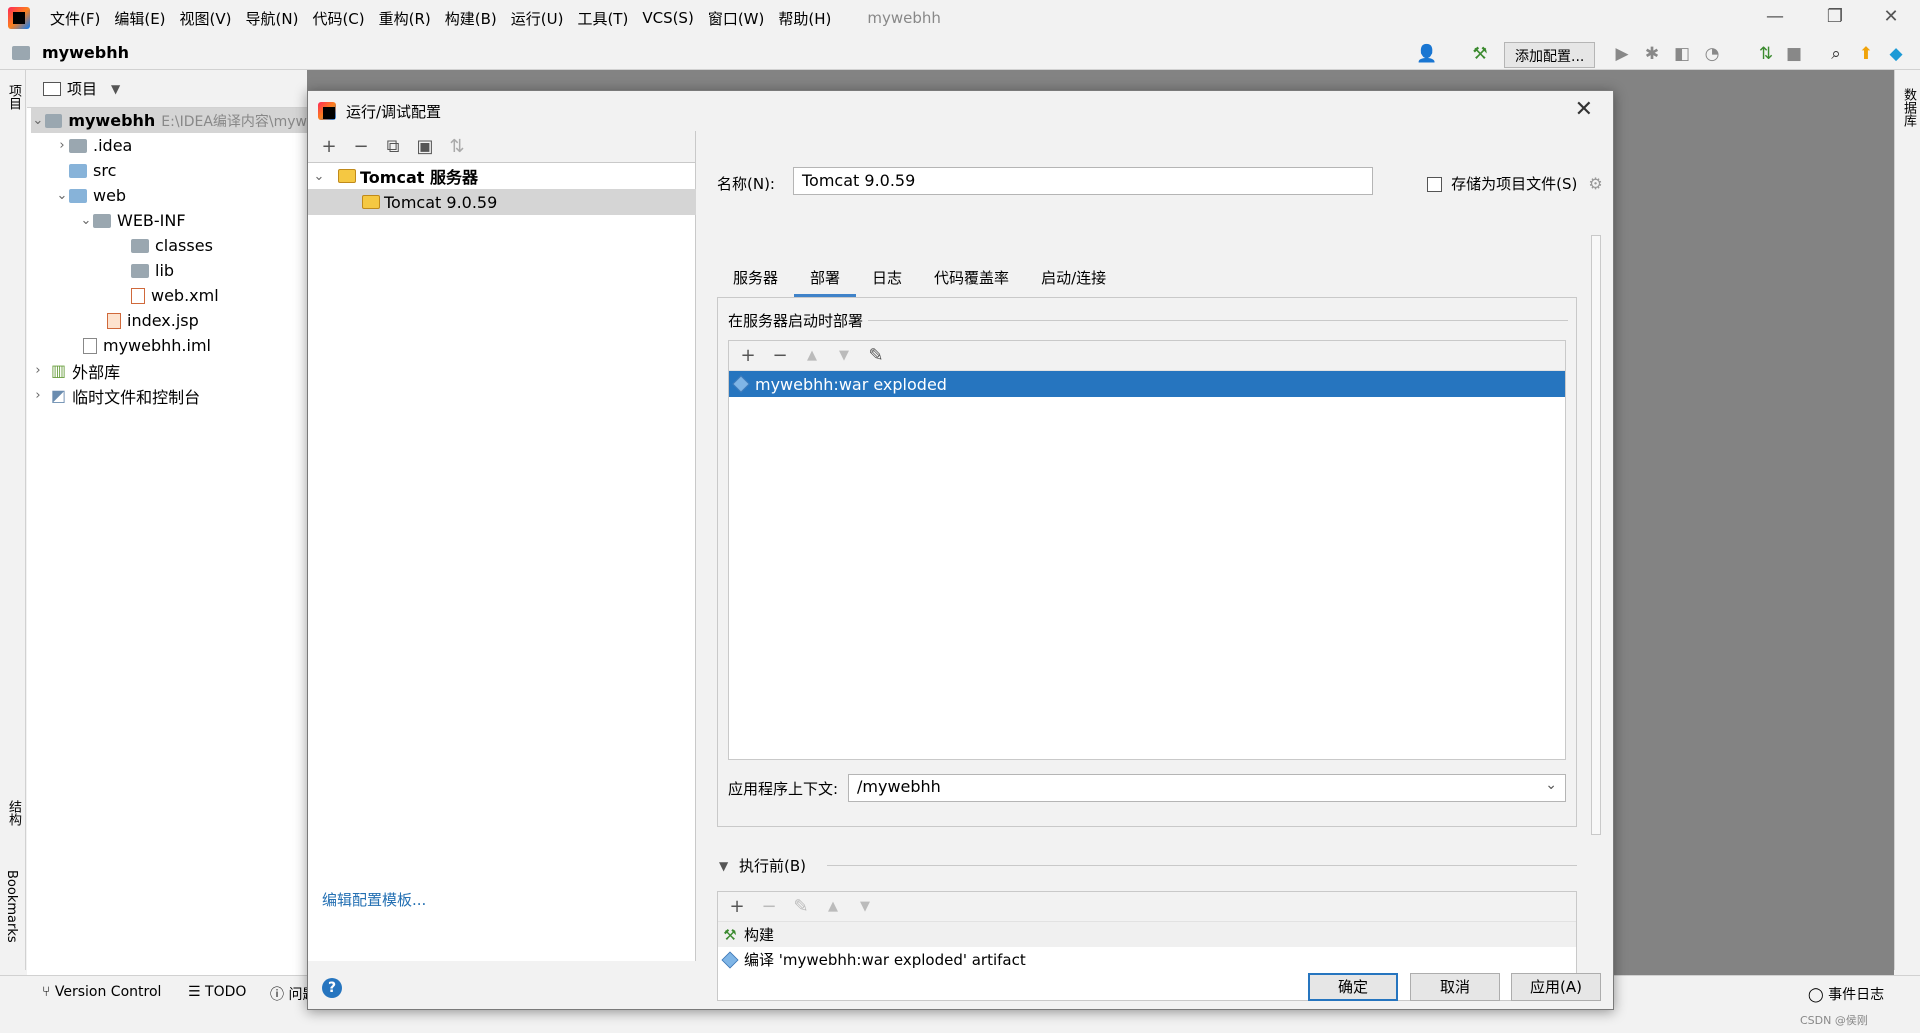  Describe the element at coordinates (338, 18) in the screenshot. I see `menu-code: 代码(C)` at that location.